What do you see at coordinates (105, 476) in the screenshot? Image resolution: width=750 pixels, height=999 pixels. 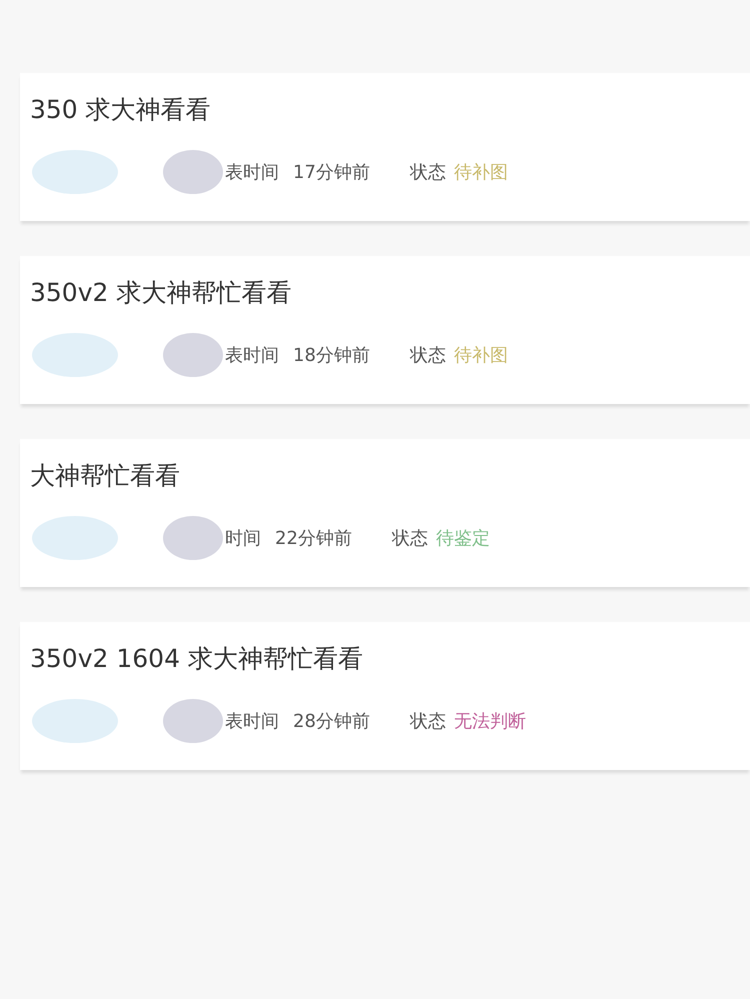 I see `post-title: 大神帮忙看看` at bounding box center [105, 476].